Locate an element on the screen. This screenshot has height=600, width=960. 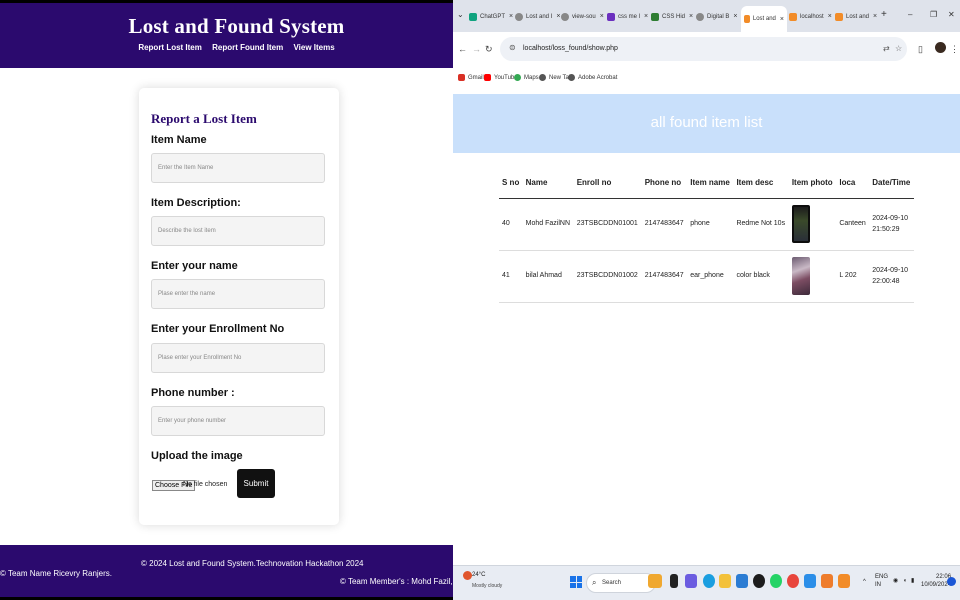
bookmark-adobe-acrobat: Adobe Acrobat is located at coordinates (592, 77).